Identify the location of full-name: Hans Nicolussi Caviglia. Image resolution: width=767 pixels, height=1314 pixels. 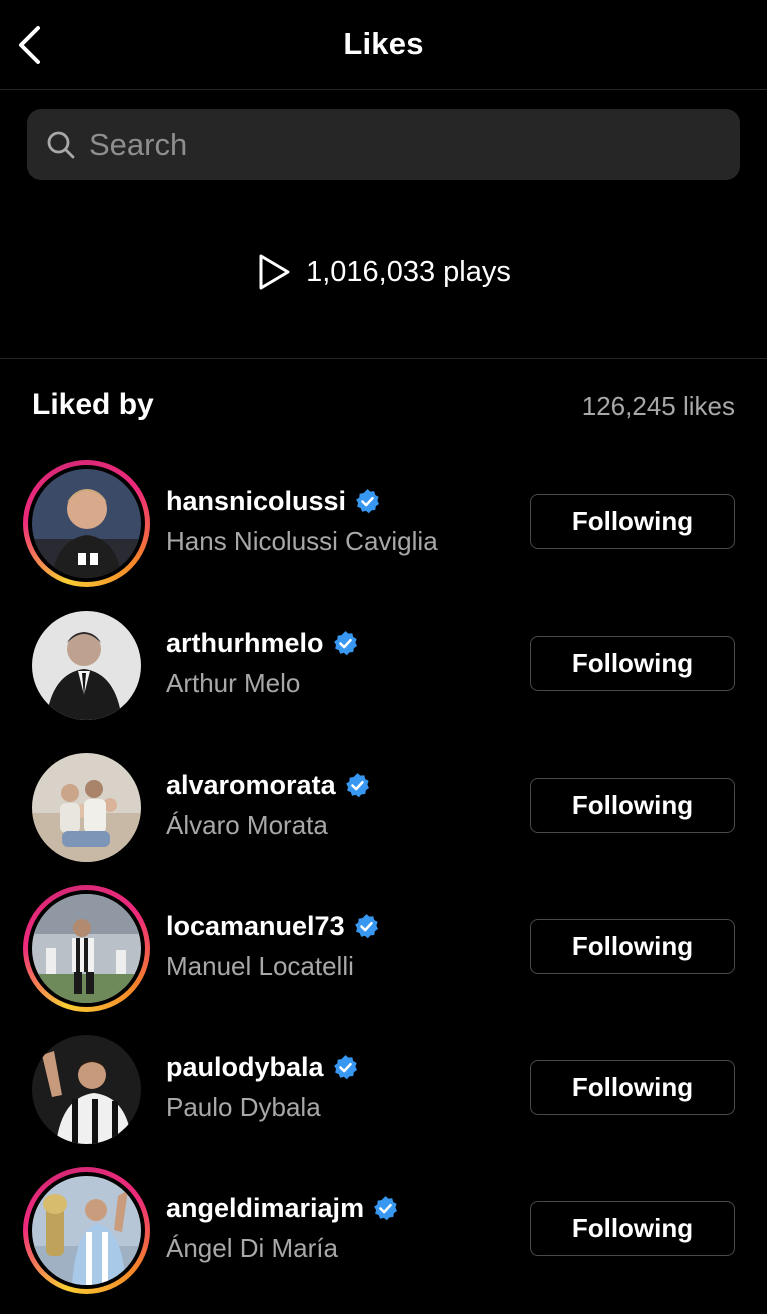
(302, 541).